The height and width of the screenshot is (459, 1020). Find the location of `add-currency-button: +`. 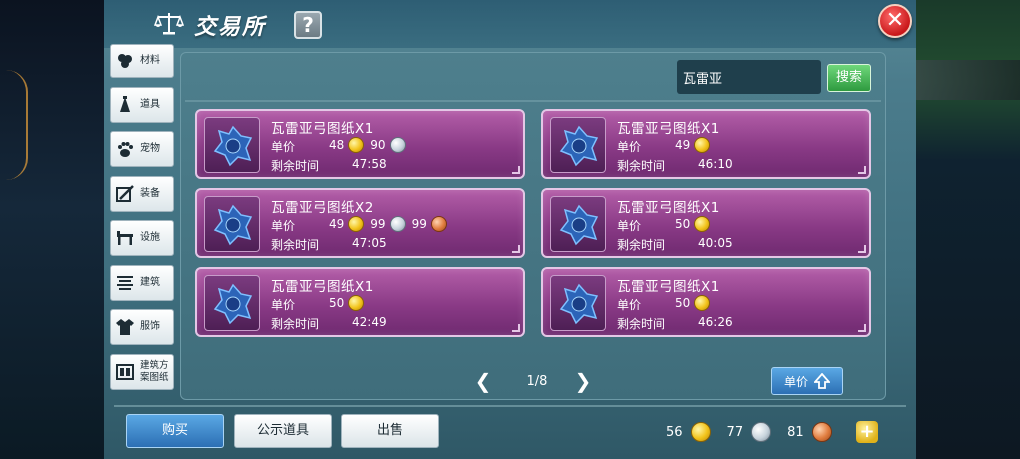

add-currency-button: + is located at coordinates (867, 432).